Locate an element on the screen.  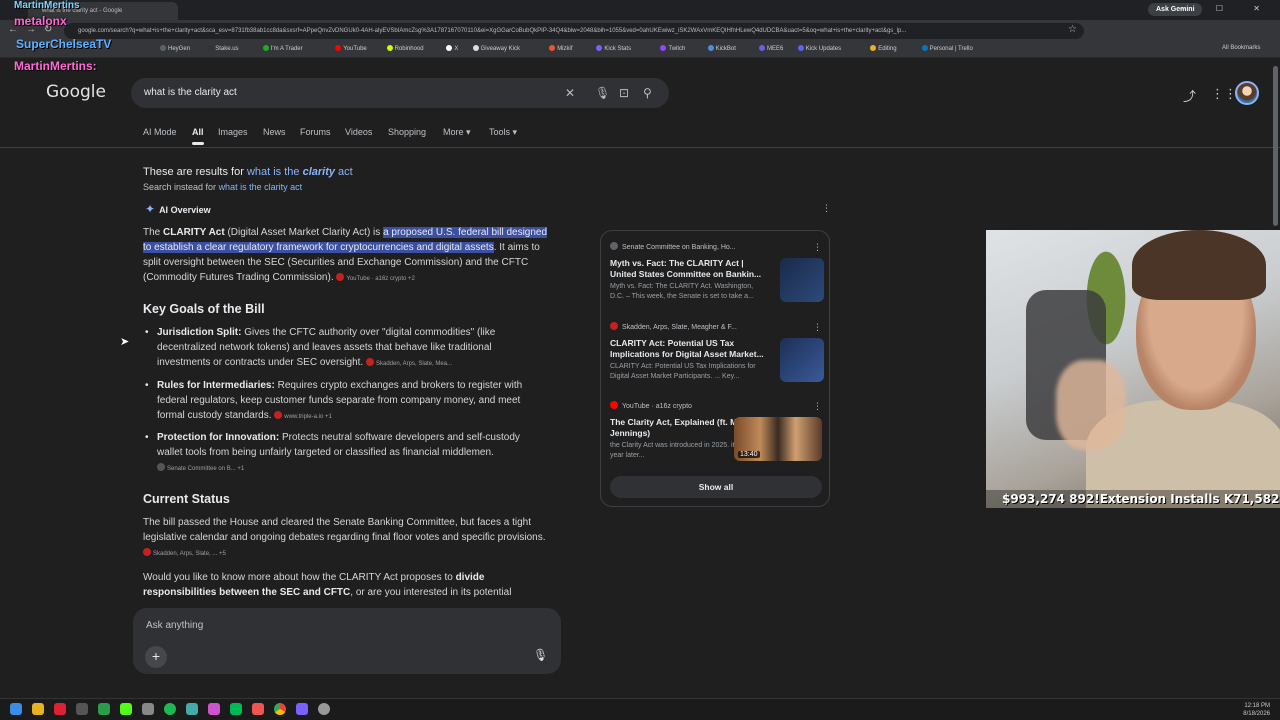
bookmark-label: Robinhood is located at coordinates (409, 49).